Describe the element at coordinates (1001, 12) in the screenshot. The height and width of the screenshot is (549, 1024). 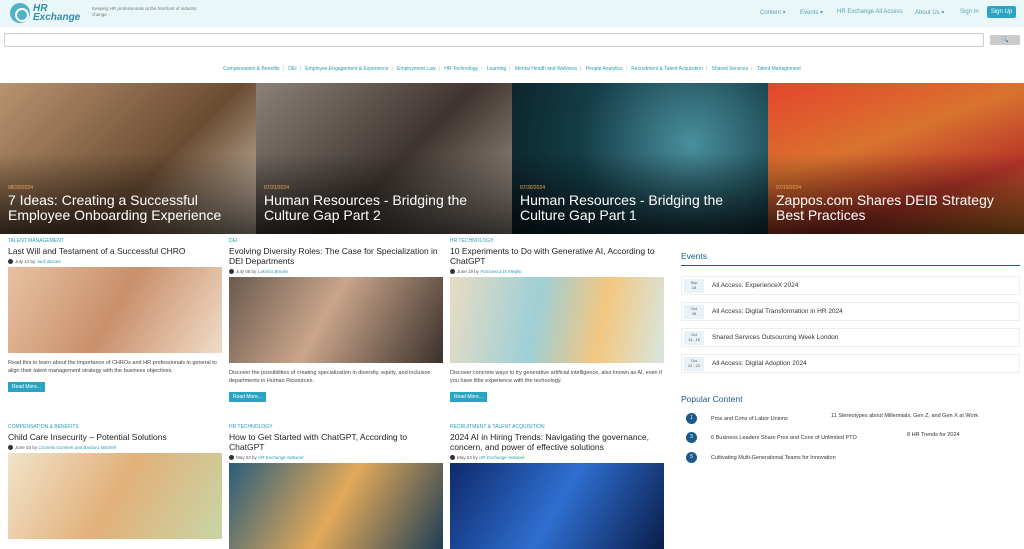
I see `sign-up-button: Sign Up` at that location.